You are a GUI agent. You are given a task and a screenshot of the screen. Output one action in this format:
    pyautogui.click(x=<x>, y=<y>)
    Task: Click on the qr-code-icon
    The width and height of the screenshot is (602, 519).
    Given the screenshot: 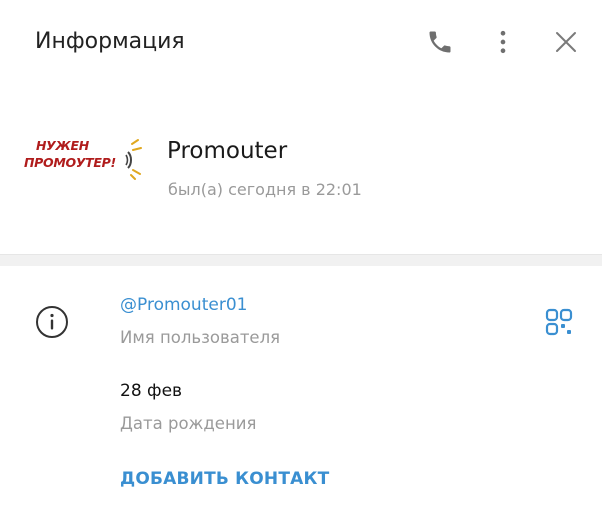 What is the action you would take?
    pyautogui.click(x=559, y=322)
    